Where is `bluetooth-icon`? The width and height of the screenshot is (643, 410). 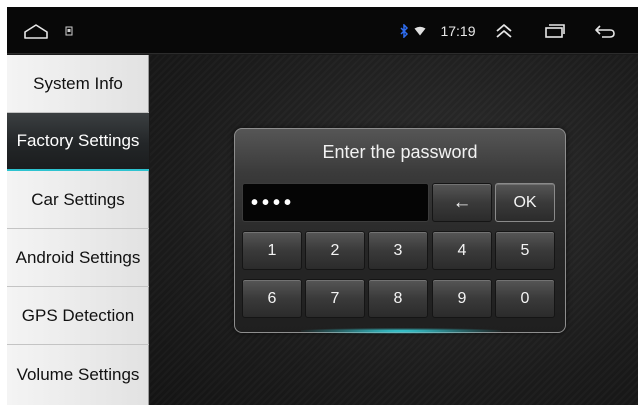
bluetooth-icon is located at coordinates (404, 30).